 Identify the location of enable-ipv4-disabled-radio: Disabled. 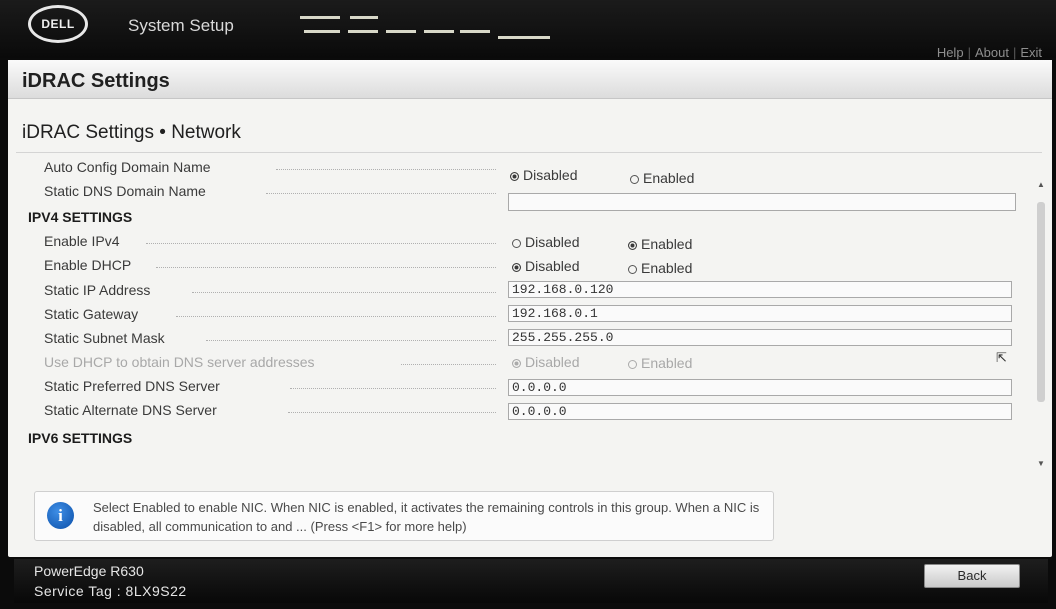
(545, 242).